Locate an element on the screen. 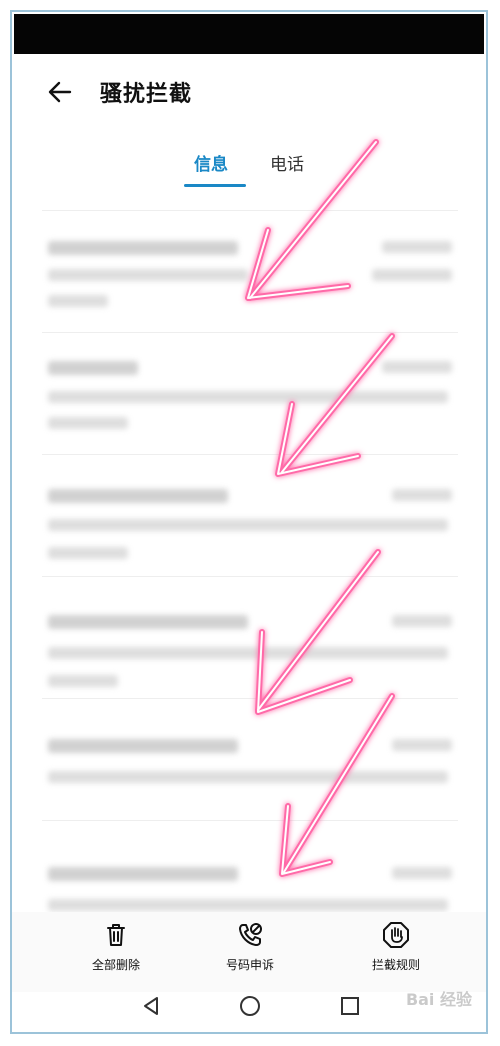 The width and height of the screenshot is (500, 1046). number-appeal-button: 号码申诉 is located at coordinates (250, 946).